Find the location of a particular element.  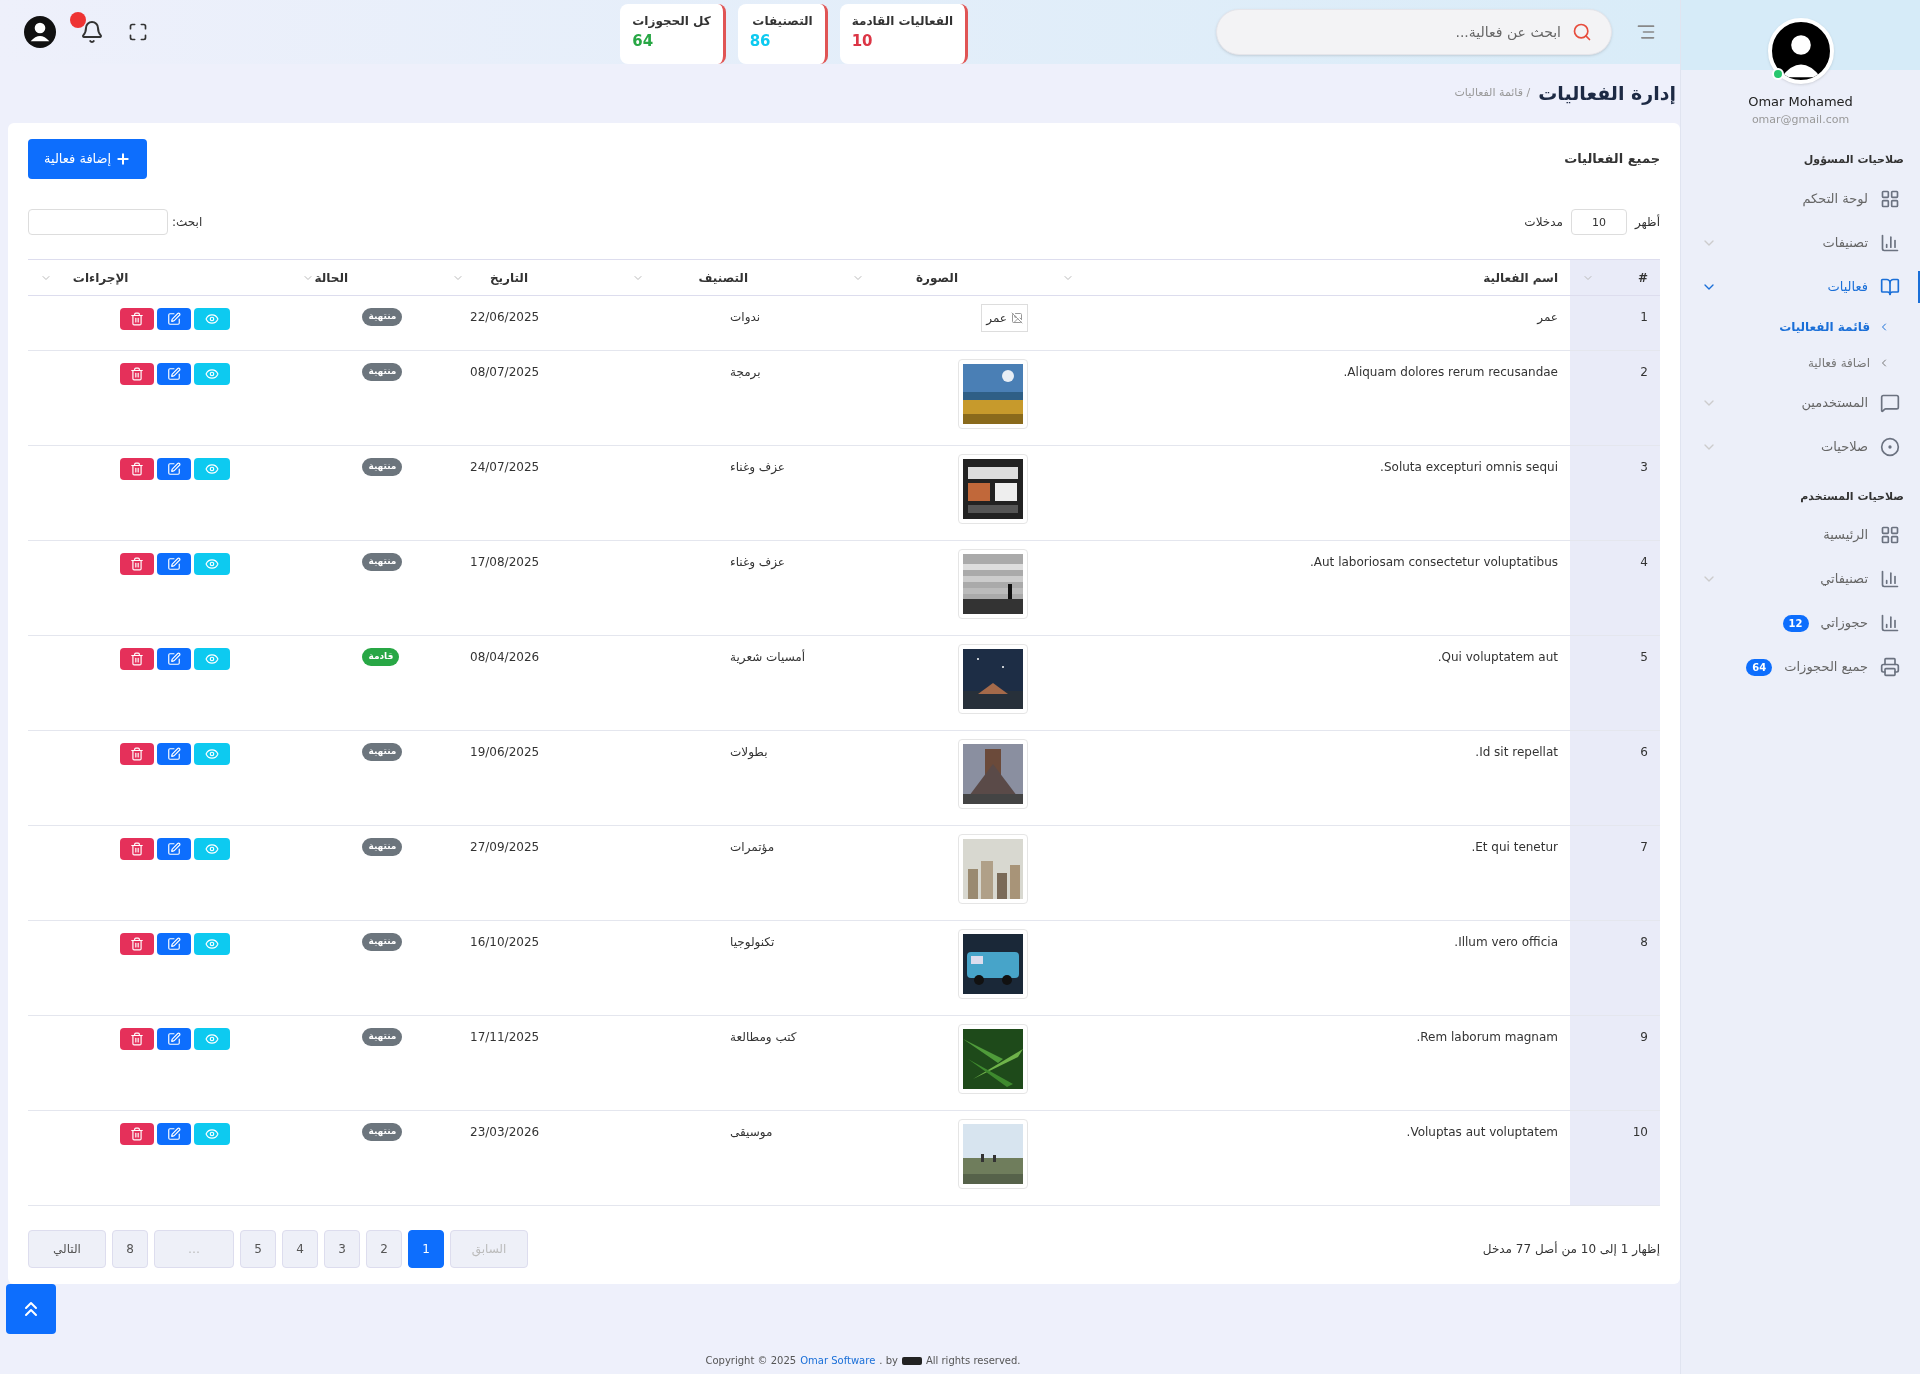

table-search-field is located at coordinates (98, 222).